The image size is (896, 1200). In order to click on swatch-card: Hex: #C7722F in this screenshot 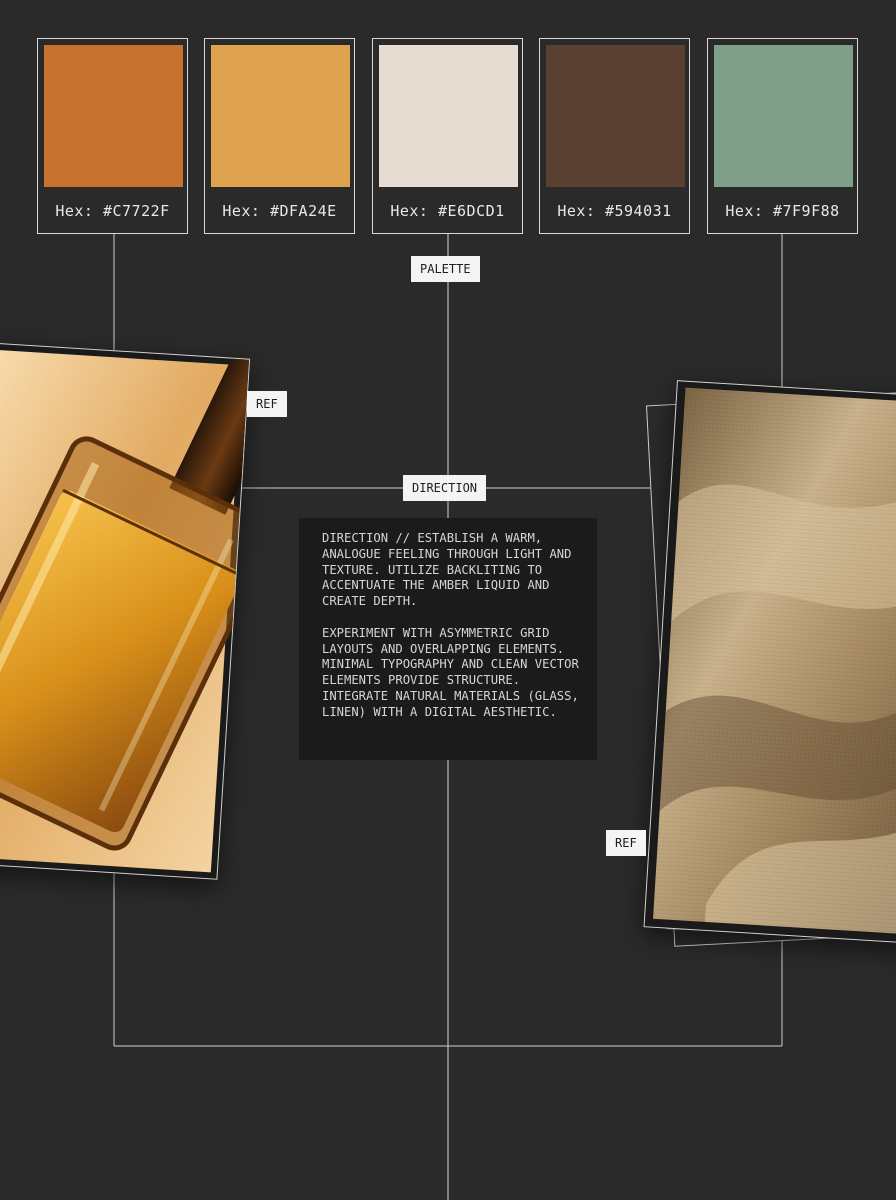, I will do `click(112, 136)`.